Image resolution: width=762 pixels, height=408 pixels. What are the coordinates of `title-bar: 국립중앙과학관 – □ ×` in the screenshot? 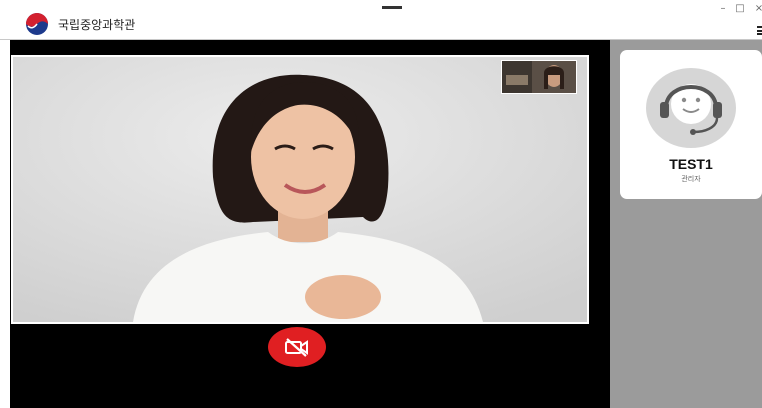 It's located at (381, 20).